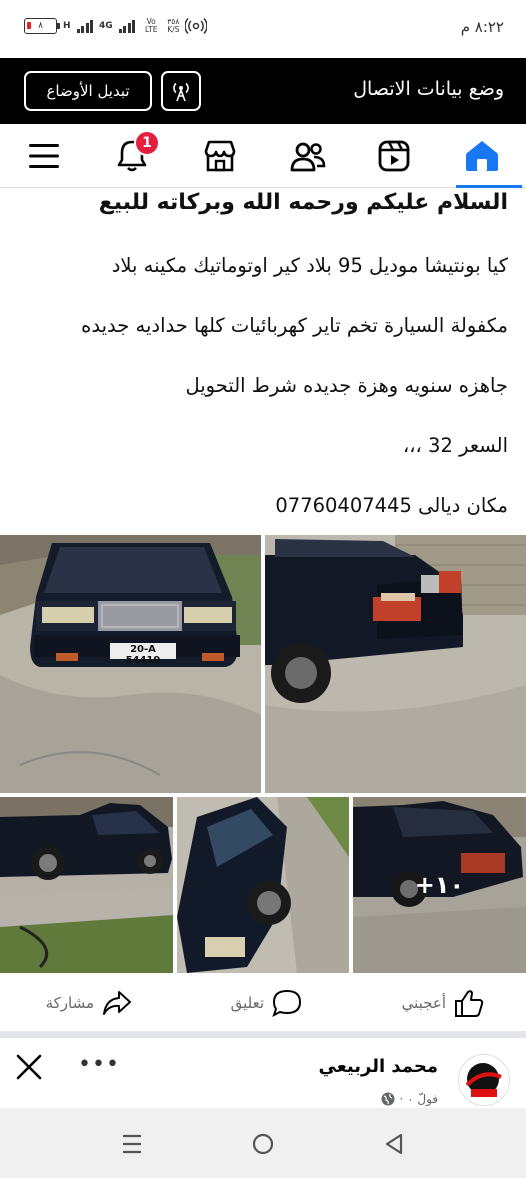  I want to click on post-photo-1: 20-A 54419, so click(130, 664).